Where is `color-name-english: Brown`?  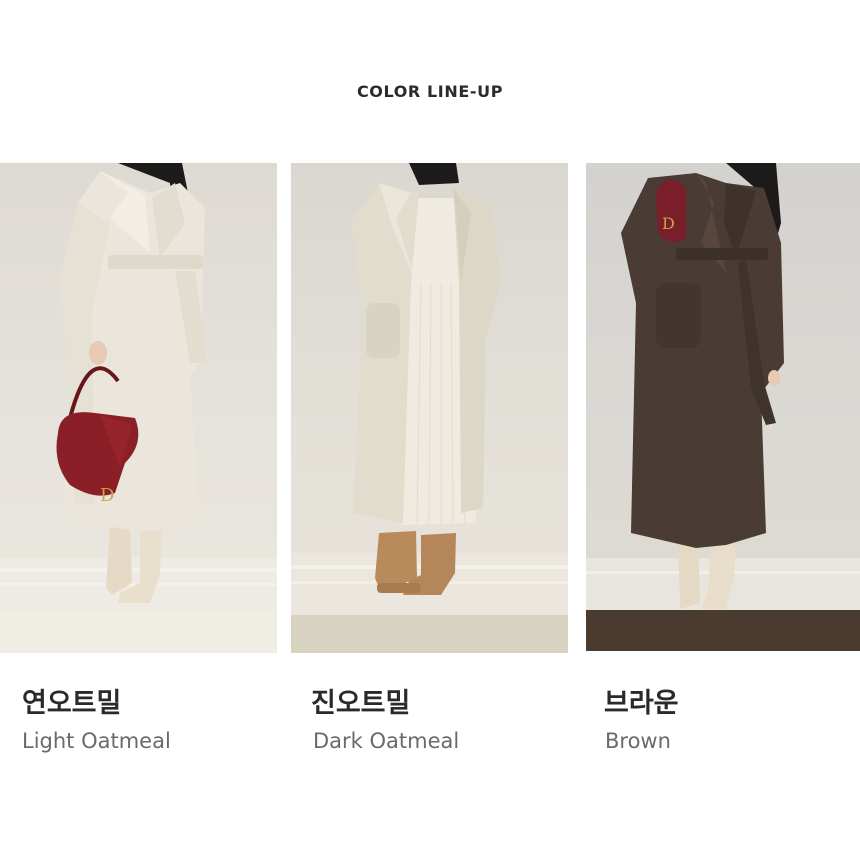 color-name-english: Brown is located at coordinates (638, 741).